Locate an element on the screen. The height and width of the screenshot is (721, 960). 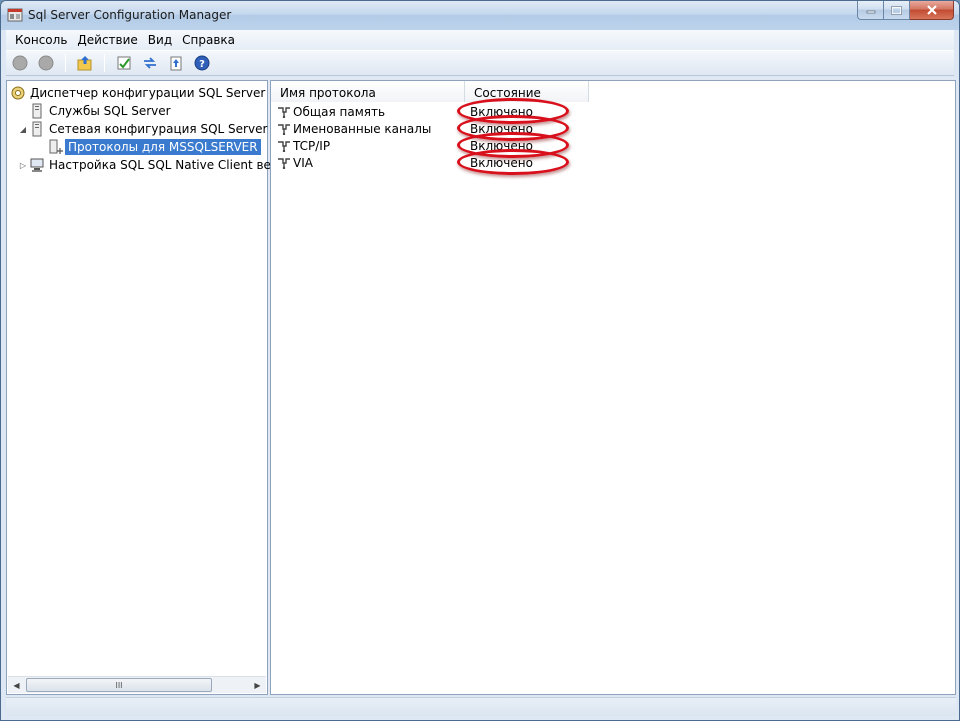
forward-button is located at coordinates (46, 63).